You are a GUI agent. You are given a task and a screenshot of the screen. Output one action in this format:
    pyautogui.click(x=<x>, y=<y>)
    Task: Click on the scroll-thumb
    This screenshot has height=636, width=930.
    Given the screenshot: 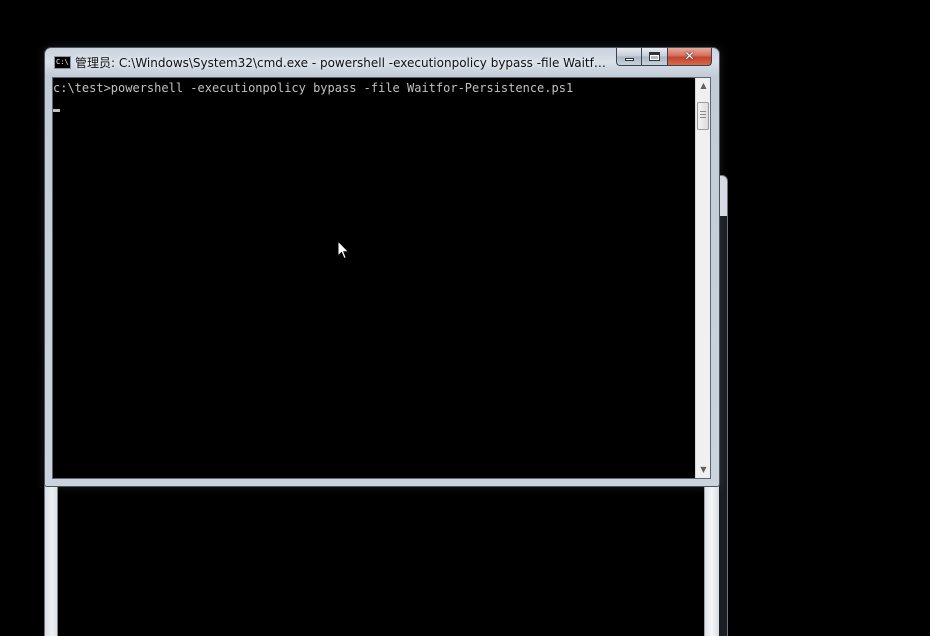 What is the action you would take?
    pyautogui.click(x=703, y=116)
    